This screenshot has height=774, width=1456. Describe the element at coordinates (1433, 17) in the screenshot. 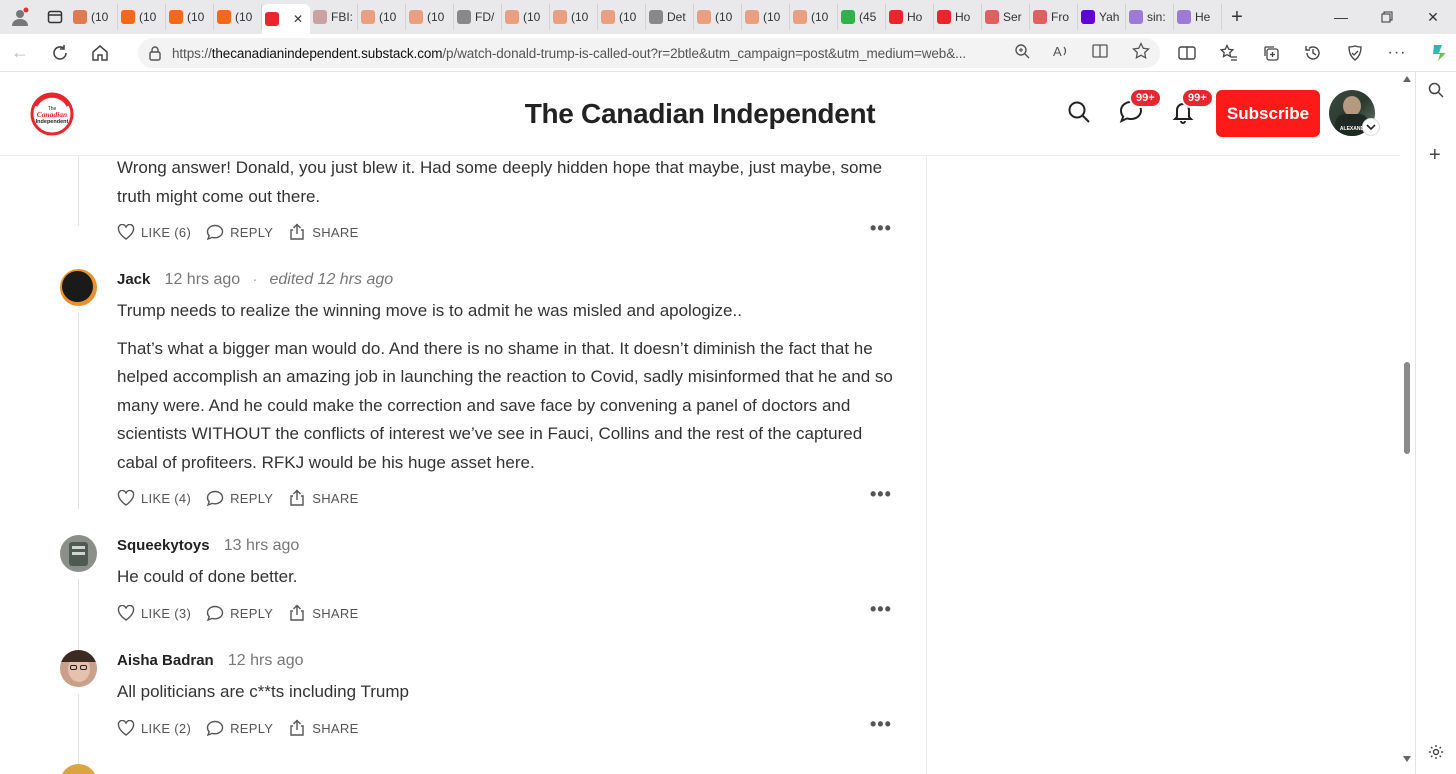

I see `close-window-icon: ✕` at that location.